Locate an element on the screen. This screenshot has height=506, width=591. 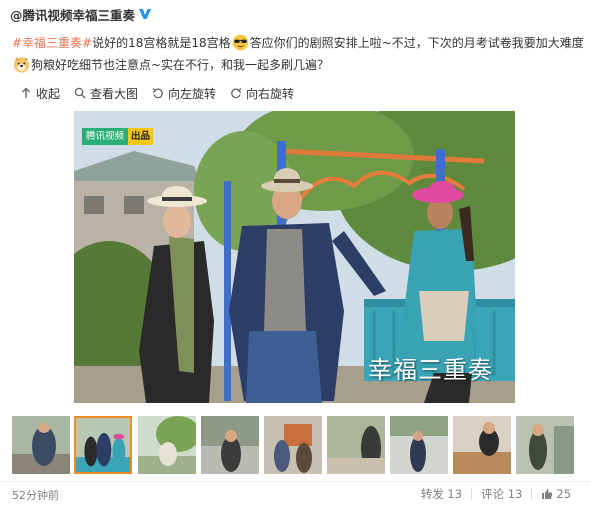
collapse-arrow-icon is located at coordinates (26, 92).